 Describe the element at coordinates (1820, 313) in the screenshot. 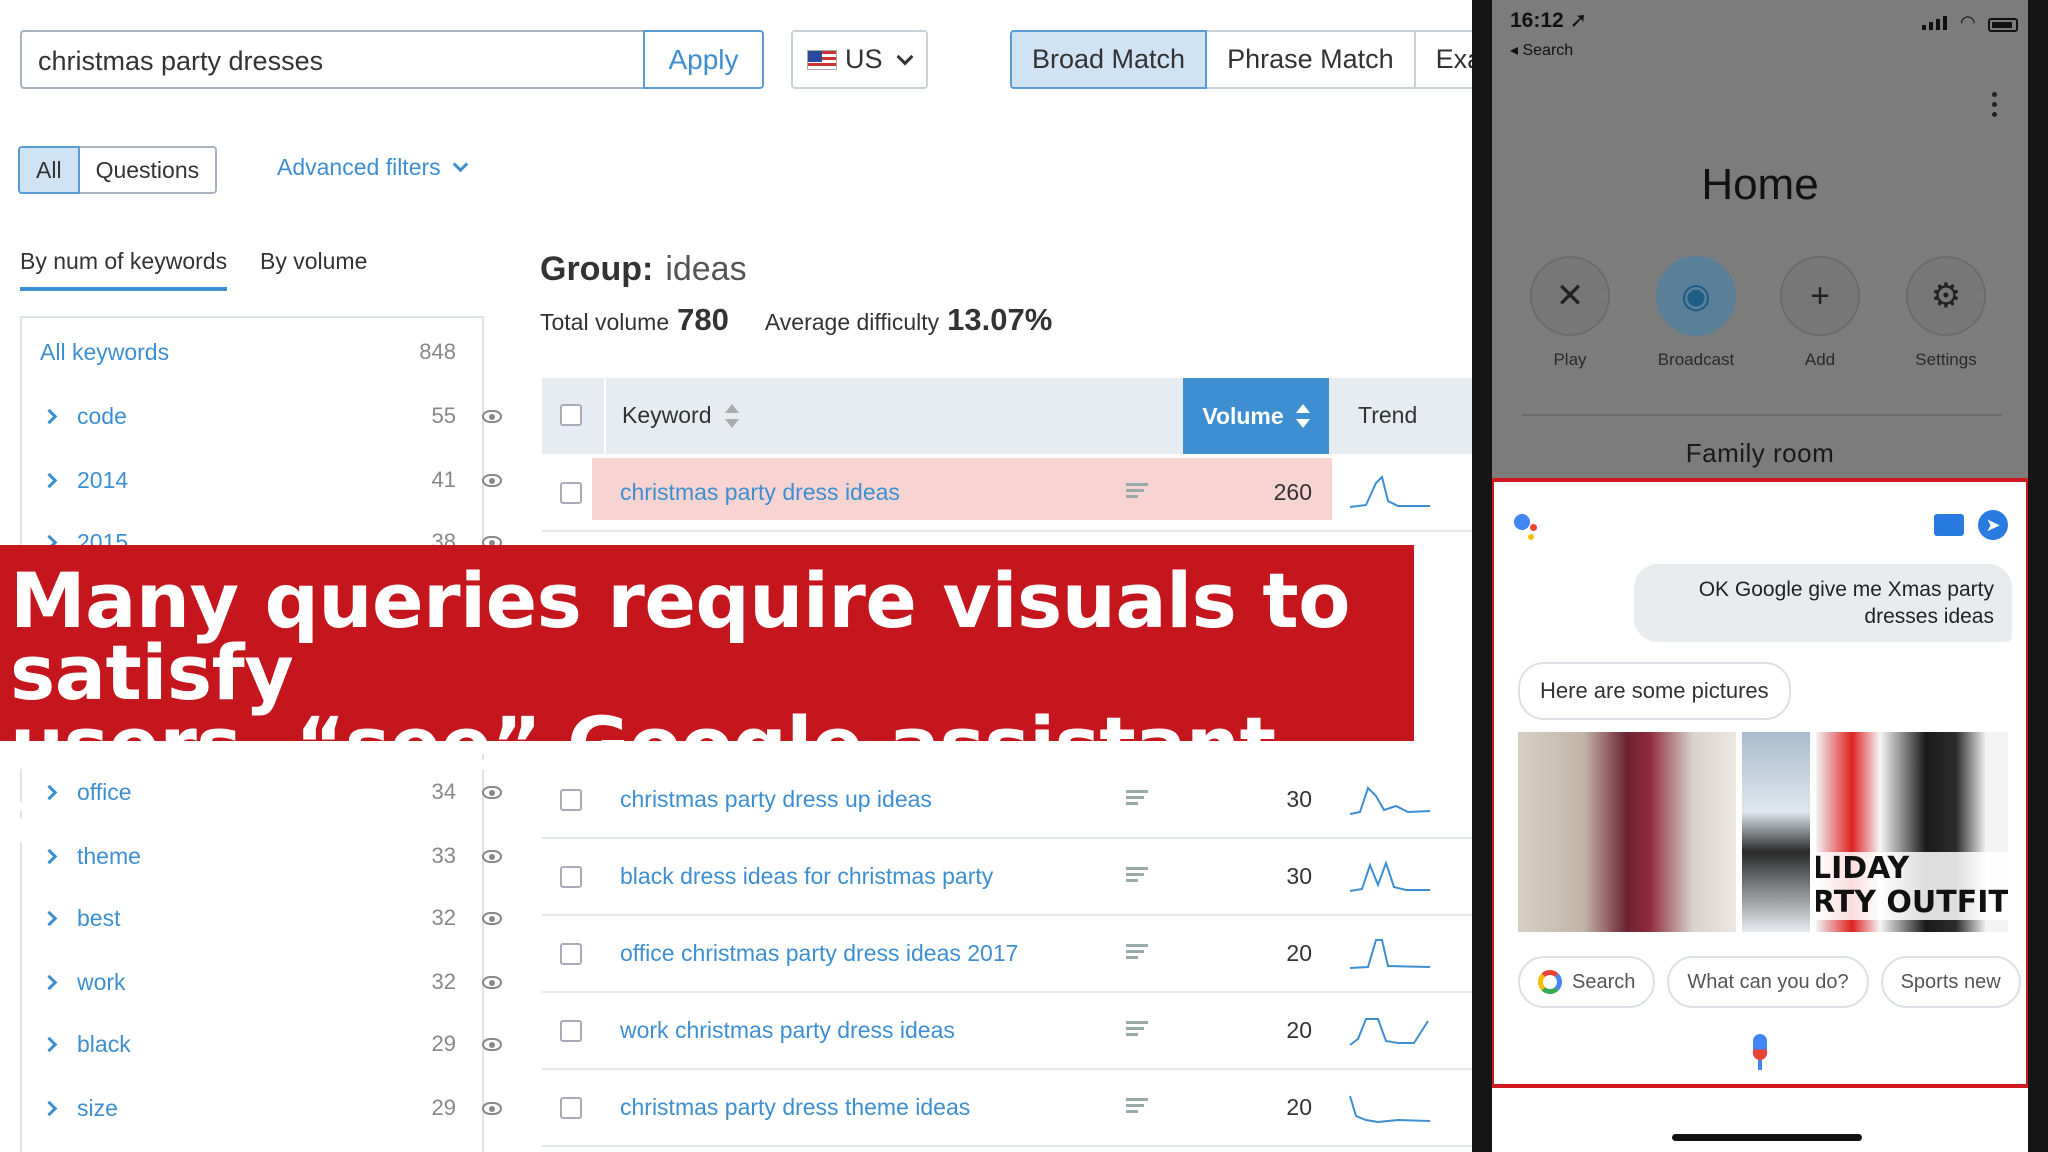

I see `quick-action-add: + Add` at that location.